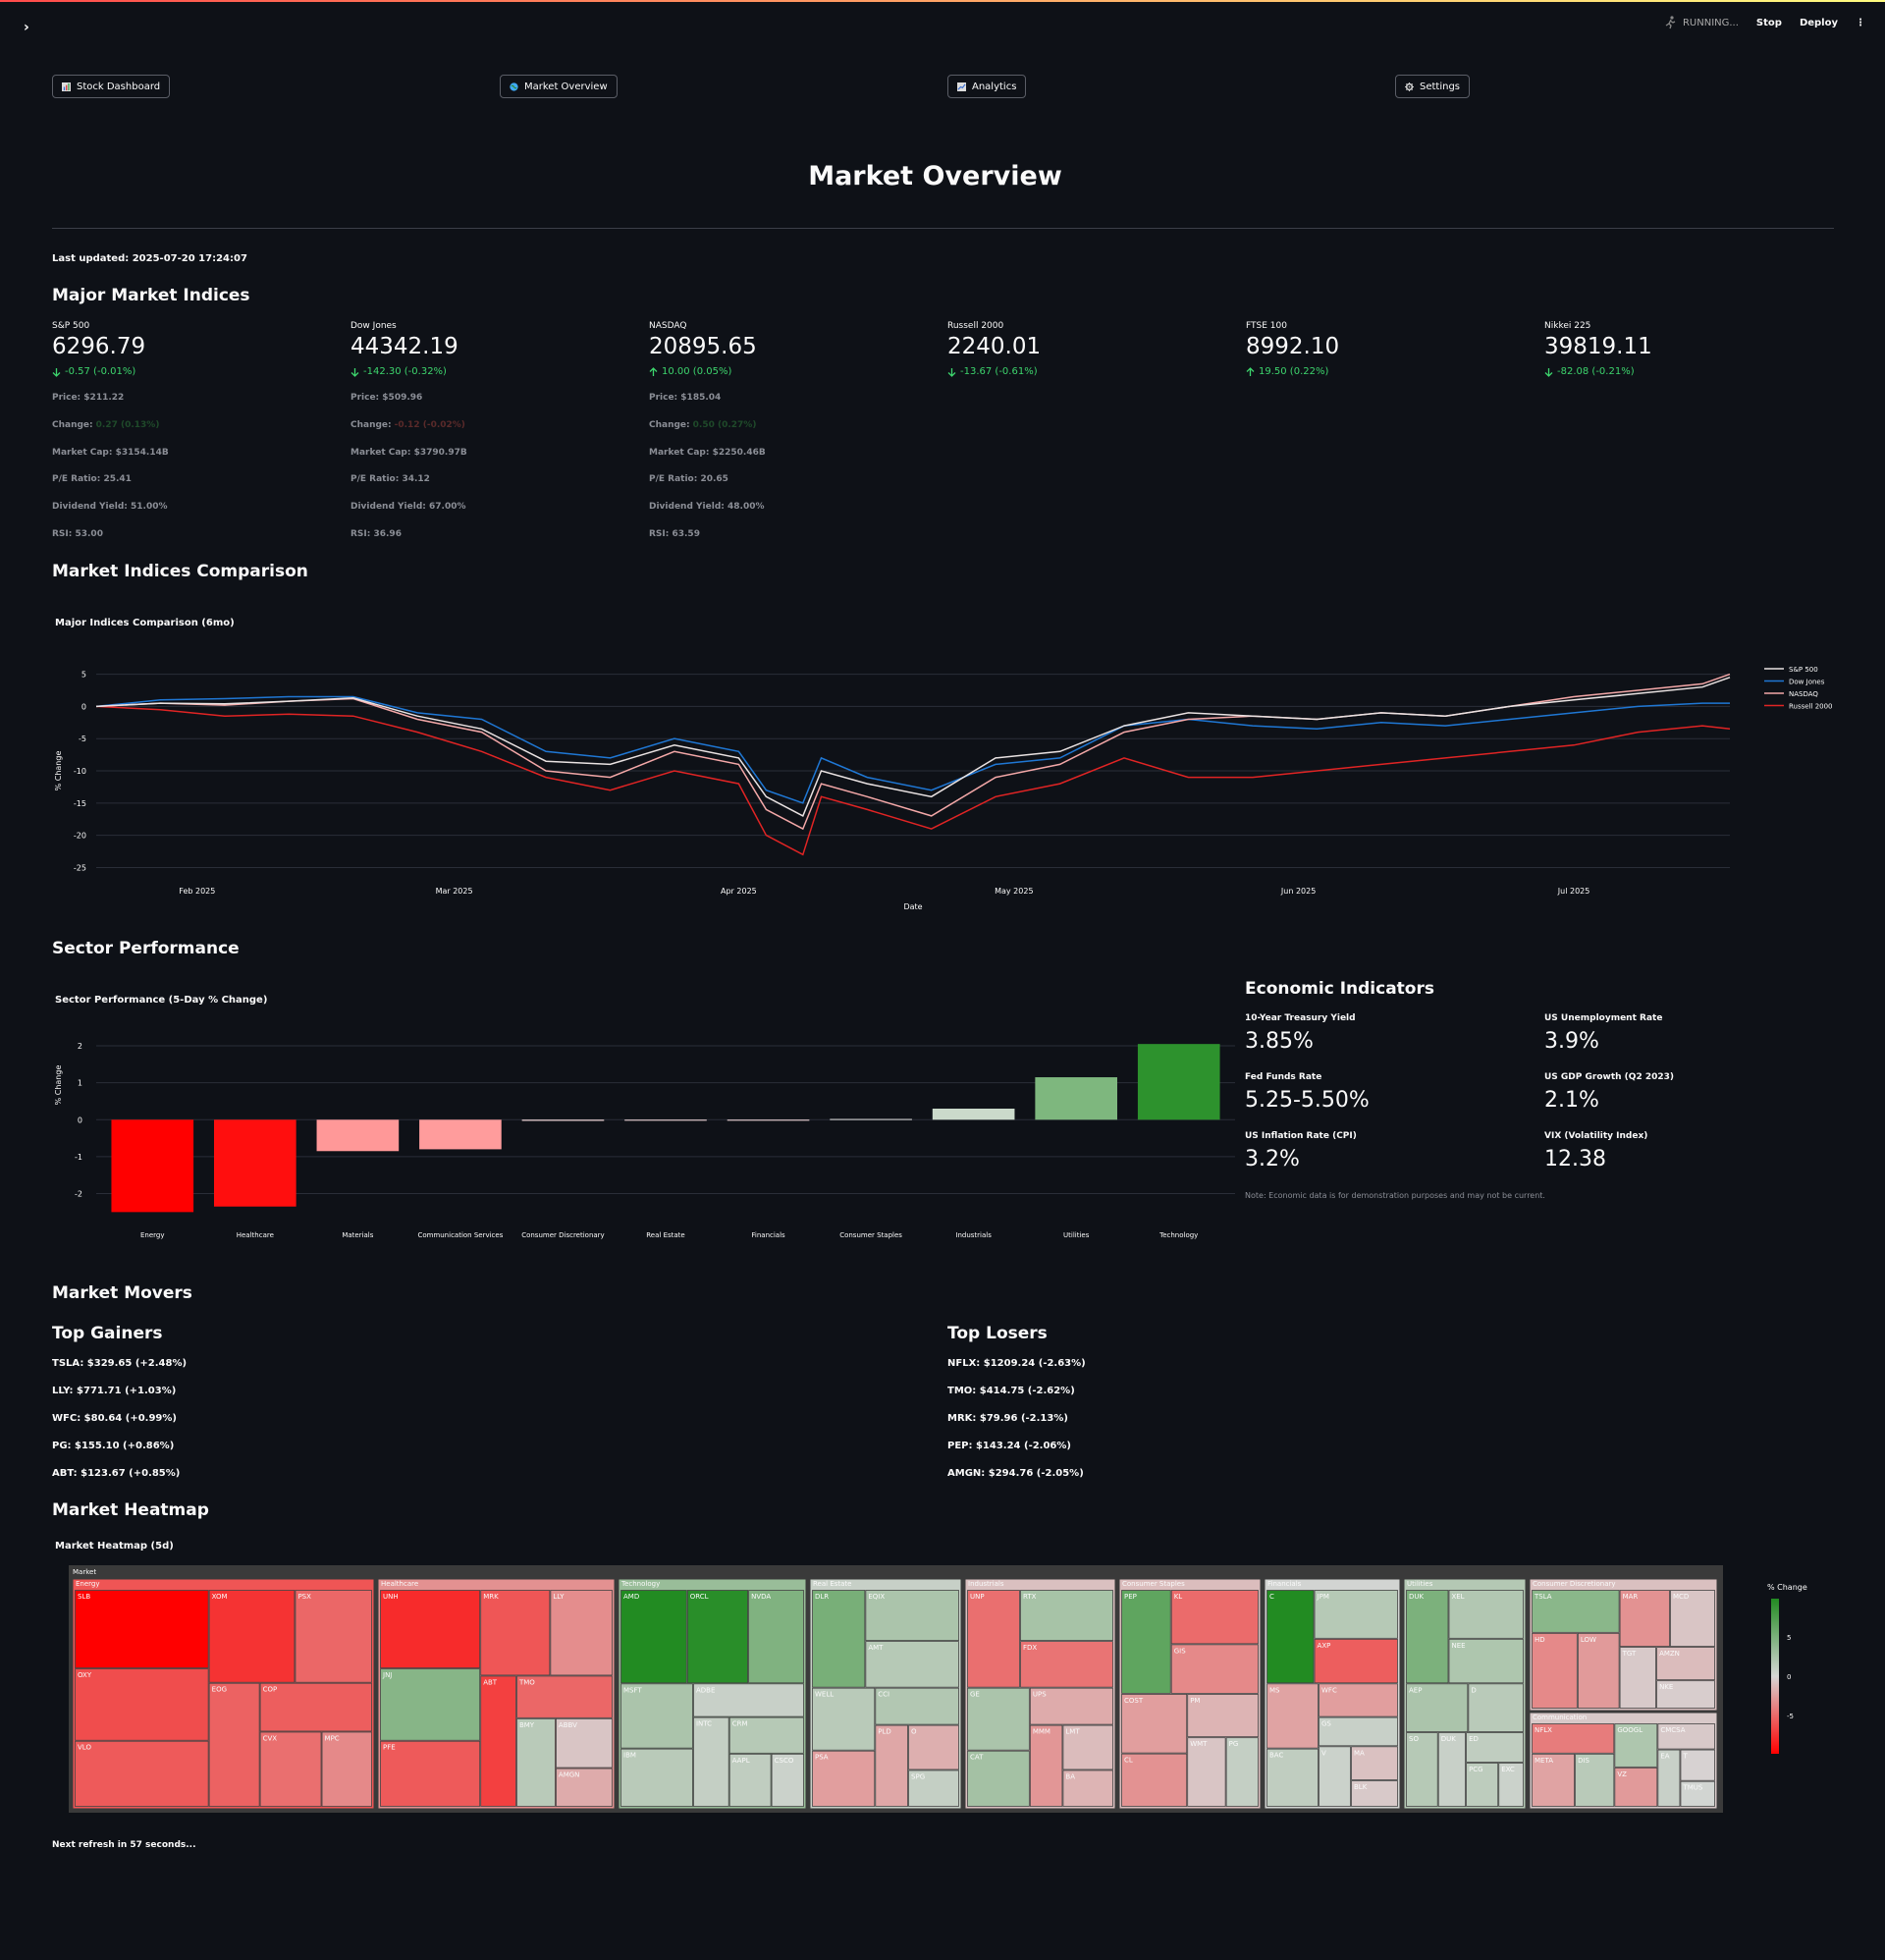 This screenshot has height=1960, width=1885. Describe the element at coordinates (1279, 1041) in the screenshot. I see `economic-value: 3.85%` at that location.